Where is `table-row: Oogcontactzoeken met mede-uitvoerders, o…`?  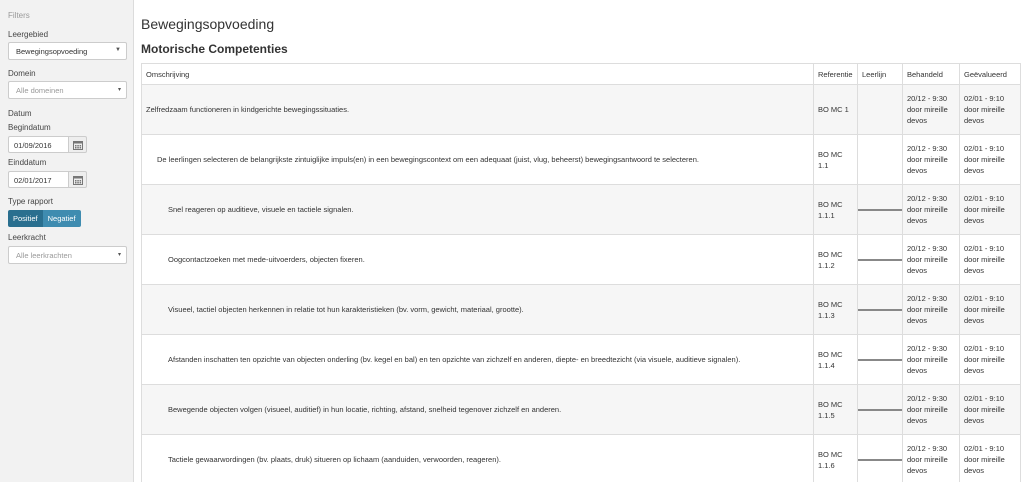 table-row: Oogcontactzoeken met mede-uitvoerders, o… is located at coordinates (581, 259).